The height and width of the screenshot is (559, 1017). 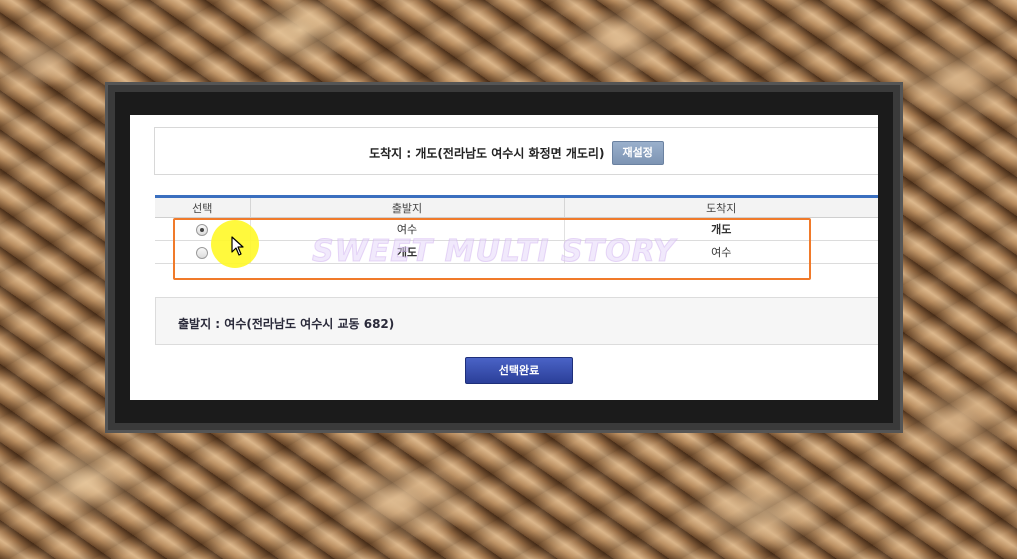 I want to click on reset-button: 재설정, so click(x=637, y=153).